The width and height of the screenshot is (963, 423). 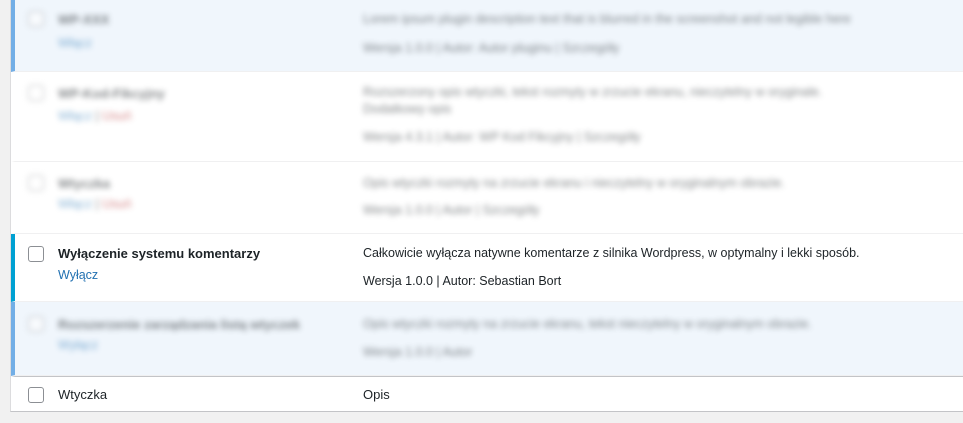 I want to click on column-description-header: Opis, so click(x=376, y=394).